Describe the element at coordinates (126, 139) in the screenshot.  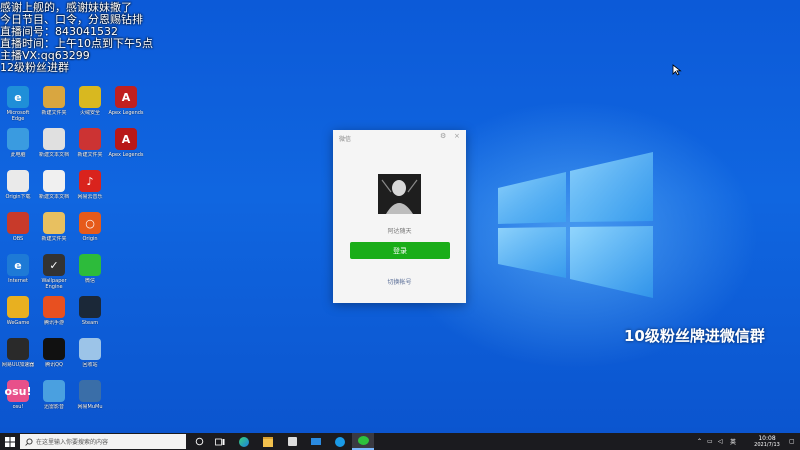
I see `app-icon: A` at that location.